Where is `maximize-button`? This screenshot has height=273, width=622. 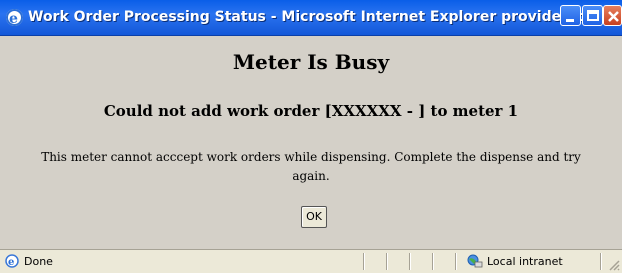 maximize-button is located at coordinates (592, 15).